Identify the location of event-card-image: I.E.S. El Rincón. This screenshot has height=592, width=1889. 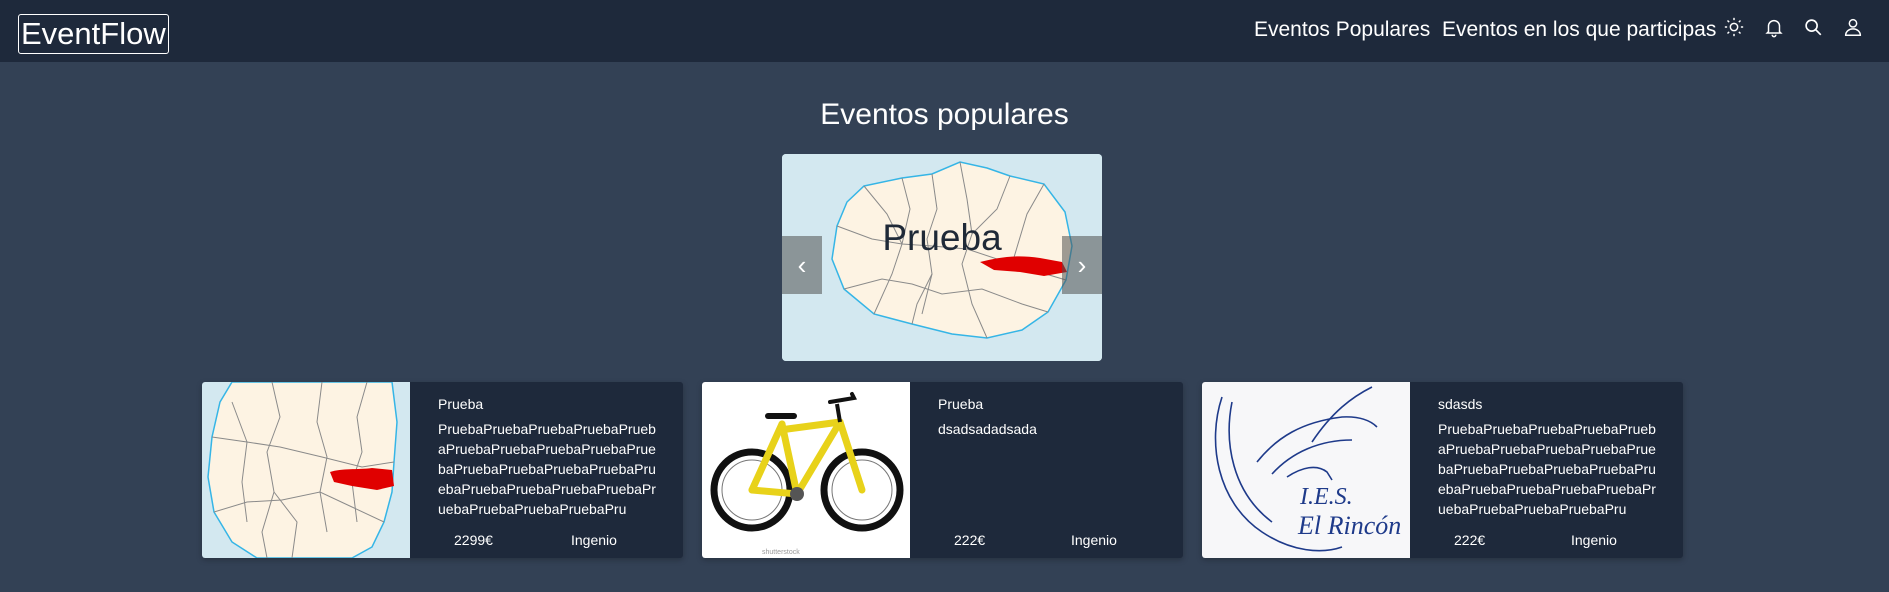
(1306, 470).